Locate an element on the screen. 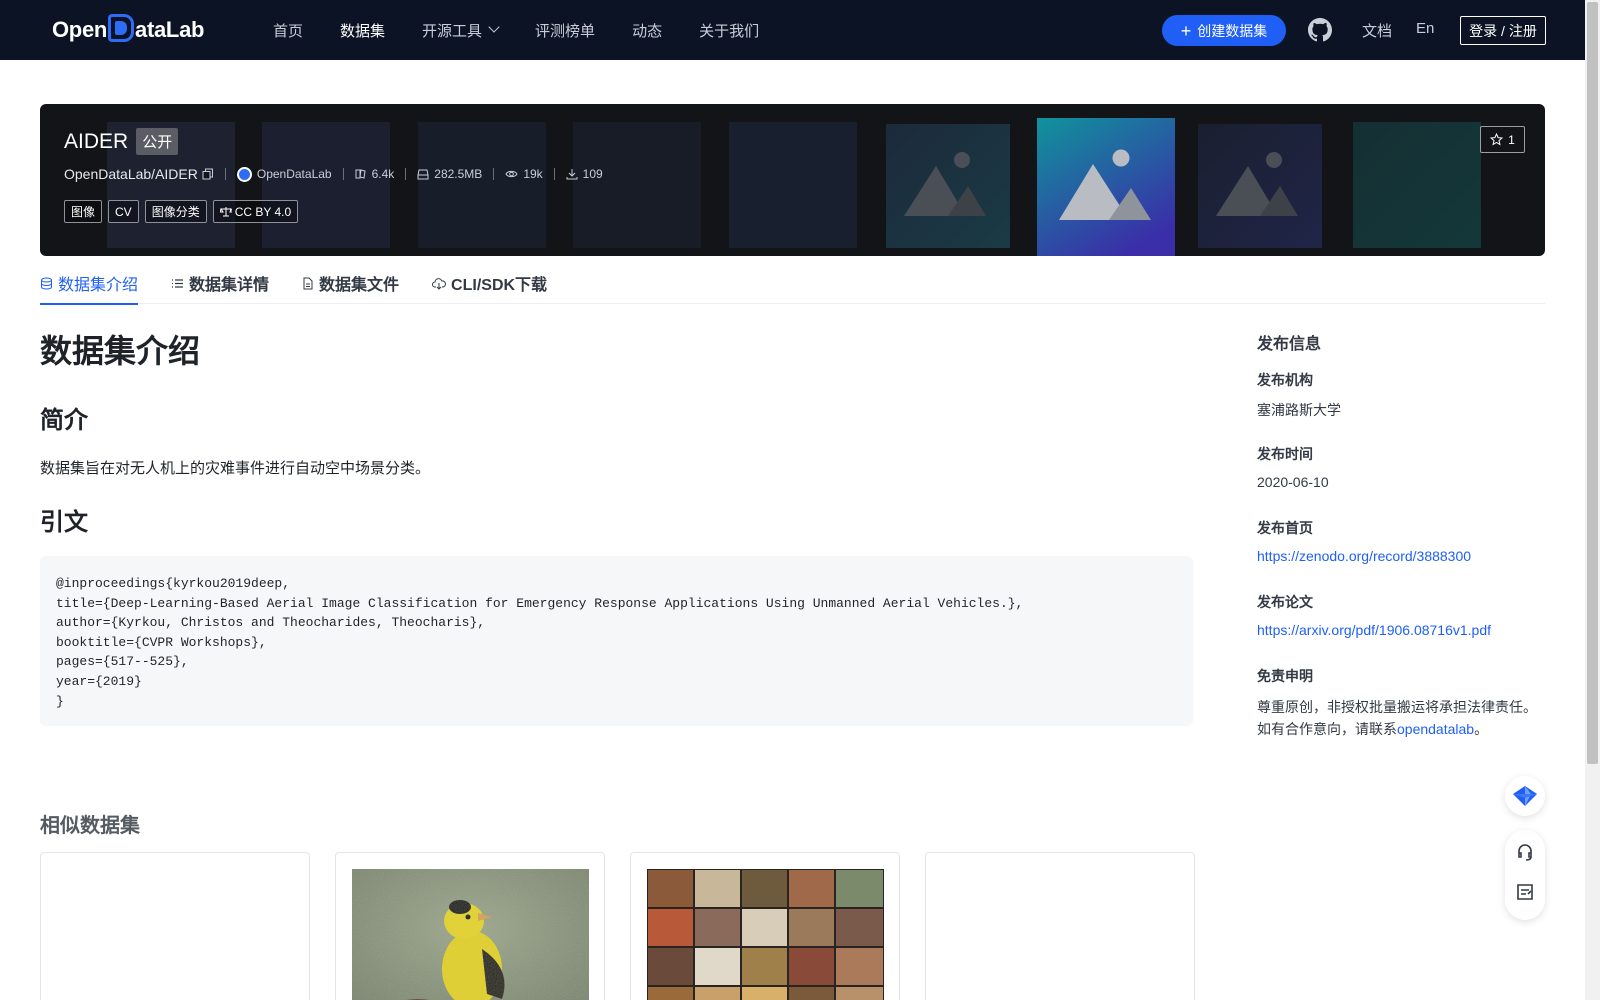  file-count-value: 6.4k is located at coordinates (383, 174).